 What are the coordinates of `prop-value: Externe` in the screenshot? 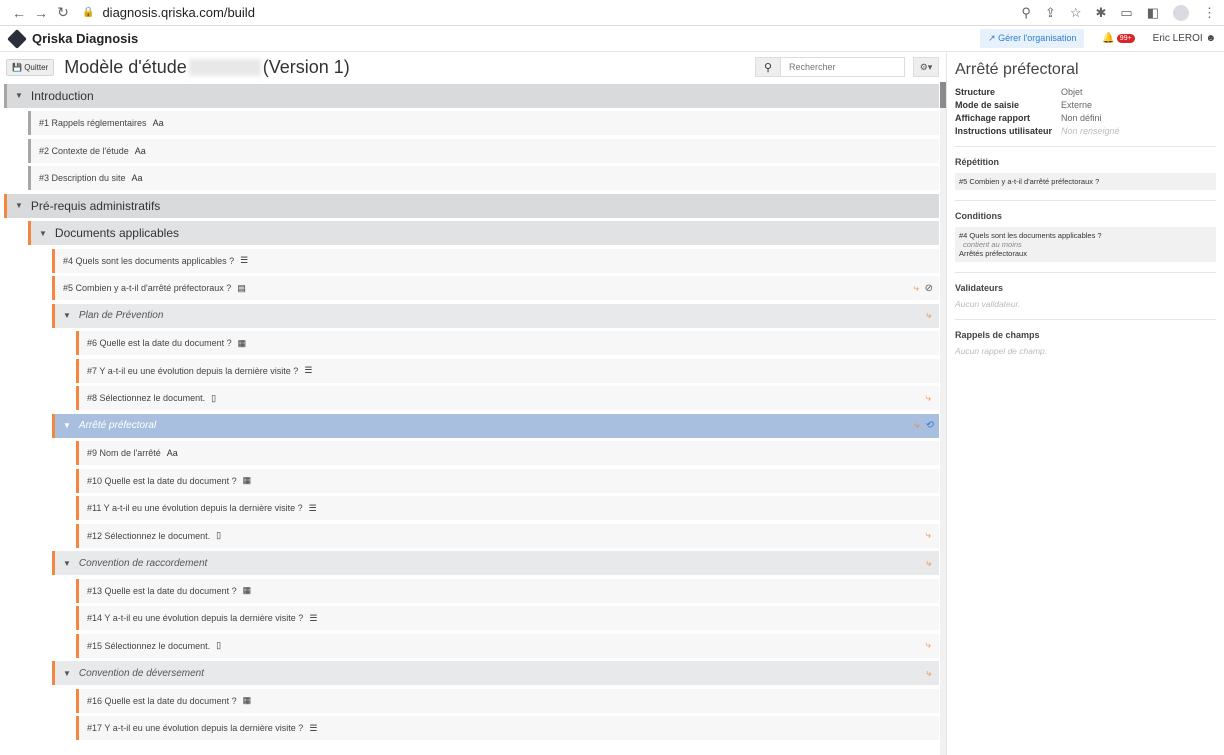 It's located at (1077, 105).